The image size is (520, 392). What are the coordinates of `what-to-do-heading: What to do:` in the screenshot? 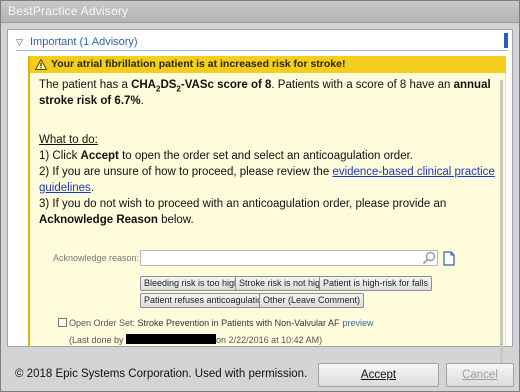 It's located at (68, 140).